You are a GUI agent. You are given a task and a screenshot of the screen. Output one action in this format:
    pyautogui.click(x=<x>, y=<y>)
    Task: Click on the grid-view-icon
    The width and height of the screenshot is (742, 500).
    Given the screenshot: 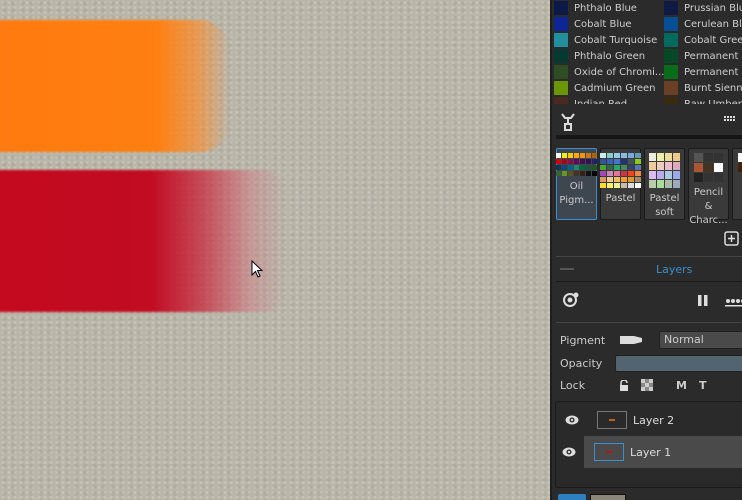 What is the action you would take?
    pyautogui.click(x=731, y=121)
    